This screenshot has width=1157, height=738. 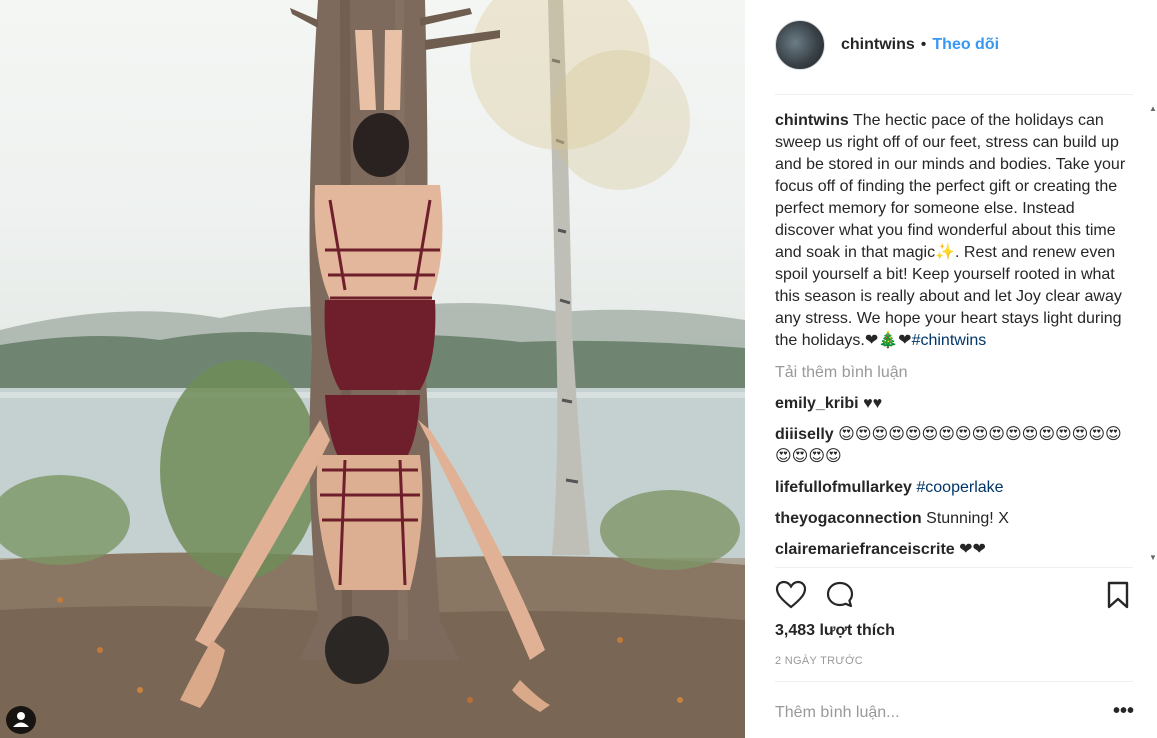 I want to click on post-timestamp: 2 NGÀY TRƯỚC, so click(x=819, y=661).